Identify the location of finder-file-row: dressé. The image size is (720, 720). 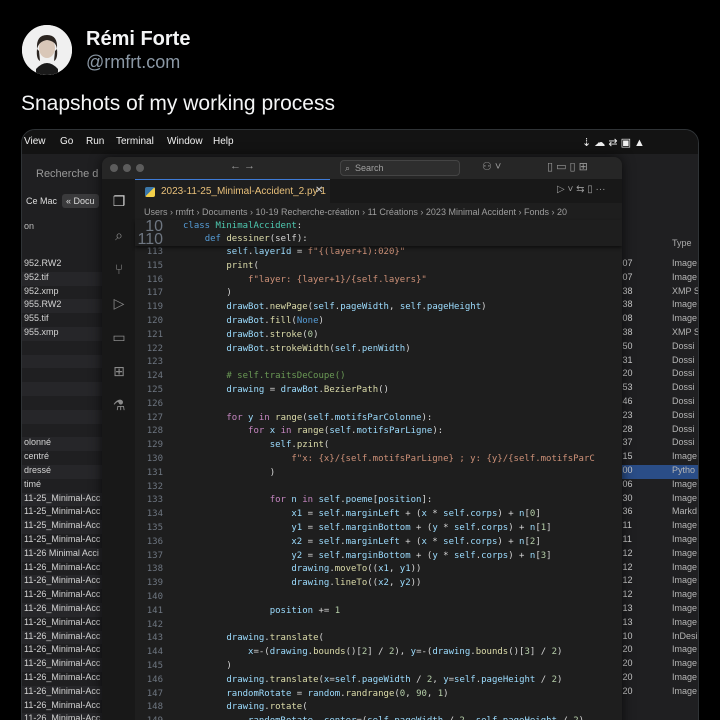
(63, 471).